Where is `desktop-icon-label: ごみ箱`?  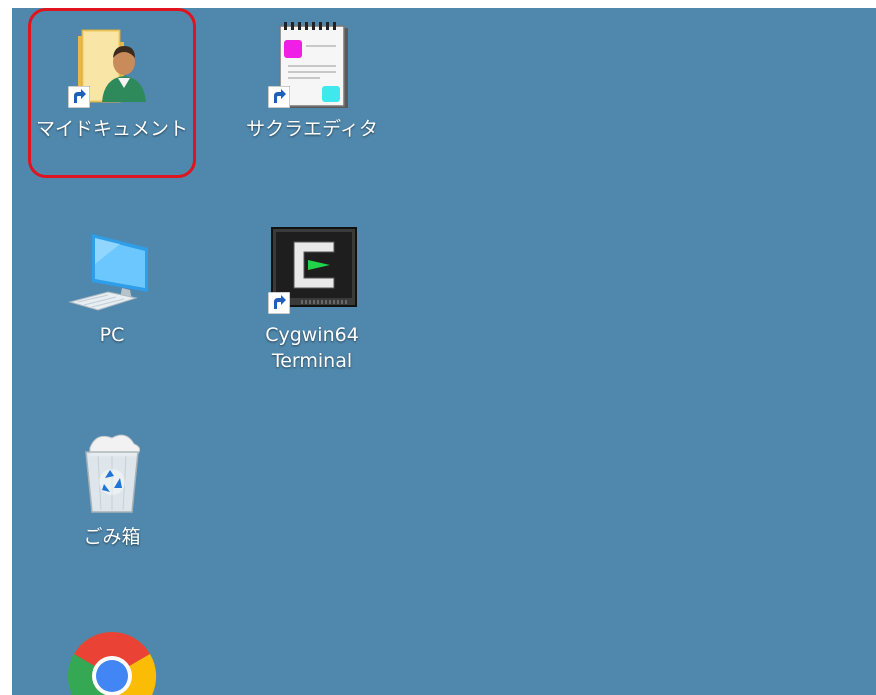
desktop-icon-label: ごみ箱 is located at coordinates (112, 537).